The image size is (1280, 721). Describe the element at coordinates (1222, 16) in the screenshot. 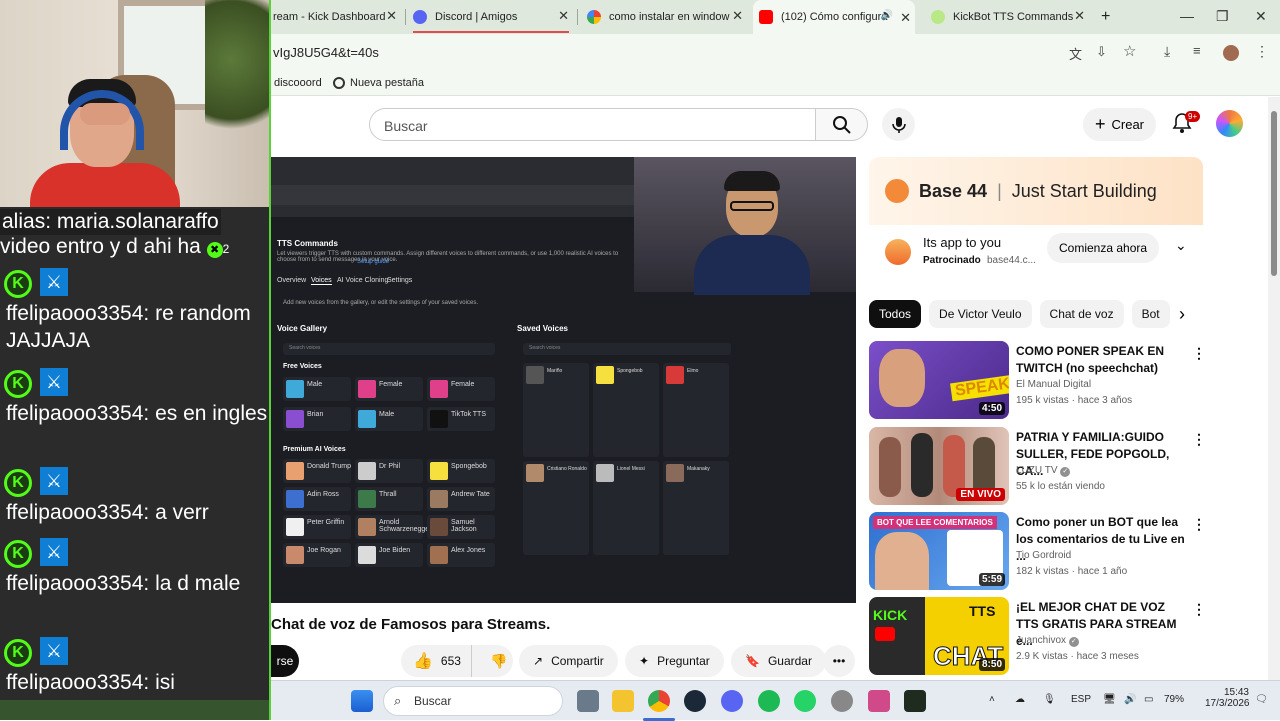

I see `restore-icon: ❐` at that location.